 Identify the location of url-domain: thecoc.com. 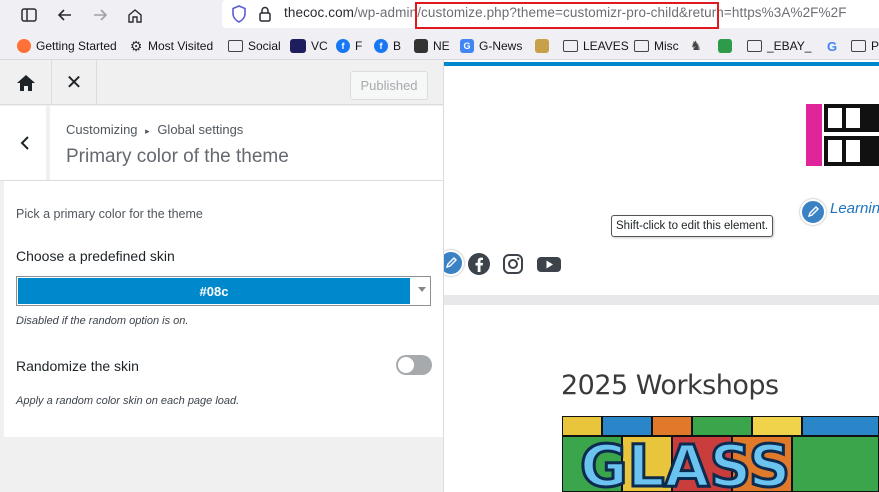
(319, 12).